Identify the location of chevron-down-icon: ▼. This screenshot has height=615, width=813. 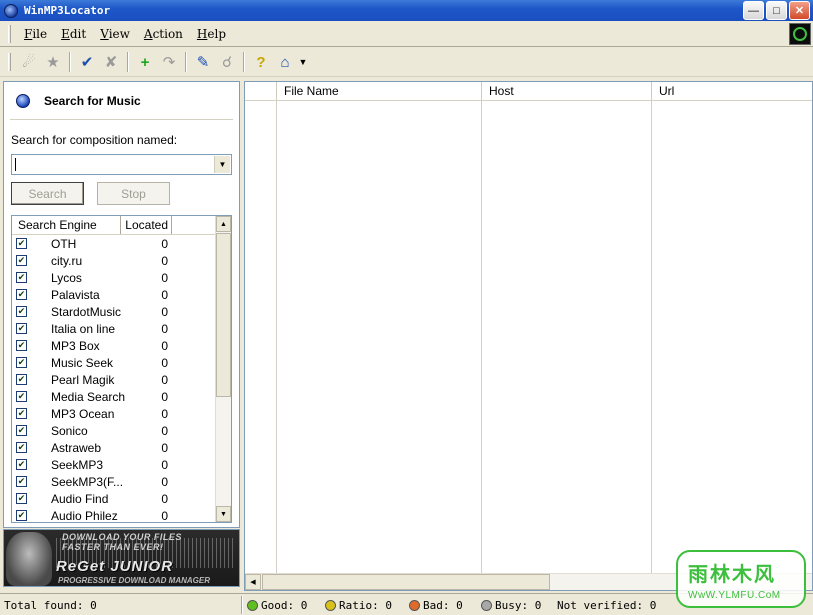
(222, 164).